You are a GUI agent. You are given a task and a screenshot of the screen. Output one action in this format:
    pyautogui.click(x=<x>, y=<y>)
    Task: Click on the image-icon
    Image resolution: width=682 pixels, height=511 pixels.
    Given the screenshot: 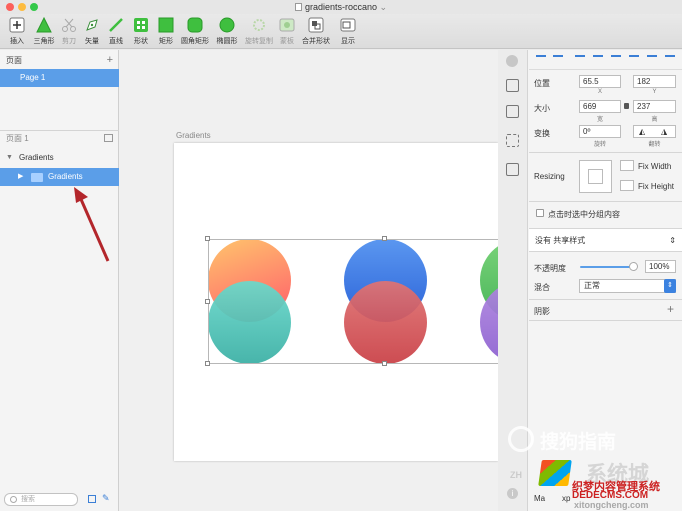 What is the action you would take?
    pyautogui.click(x=512, y=111)
    